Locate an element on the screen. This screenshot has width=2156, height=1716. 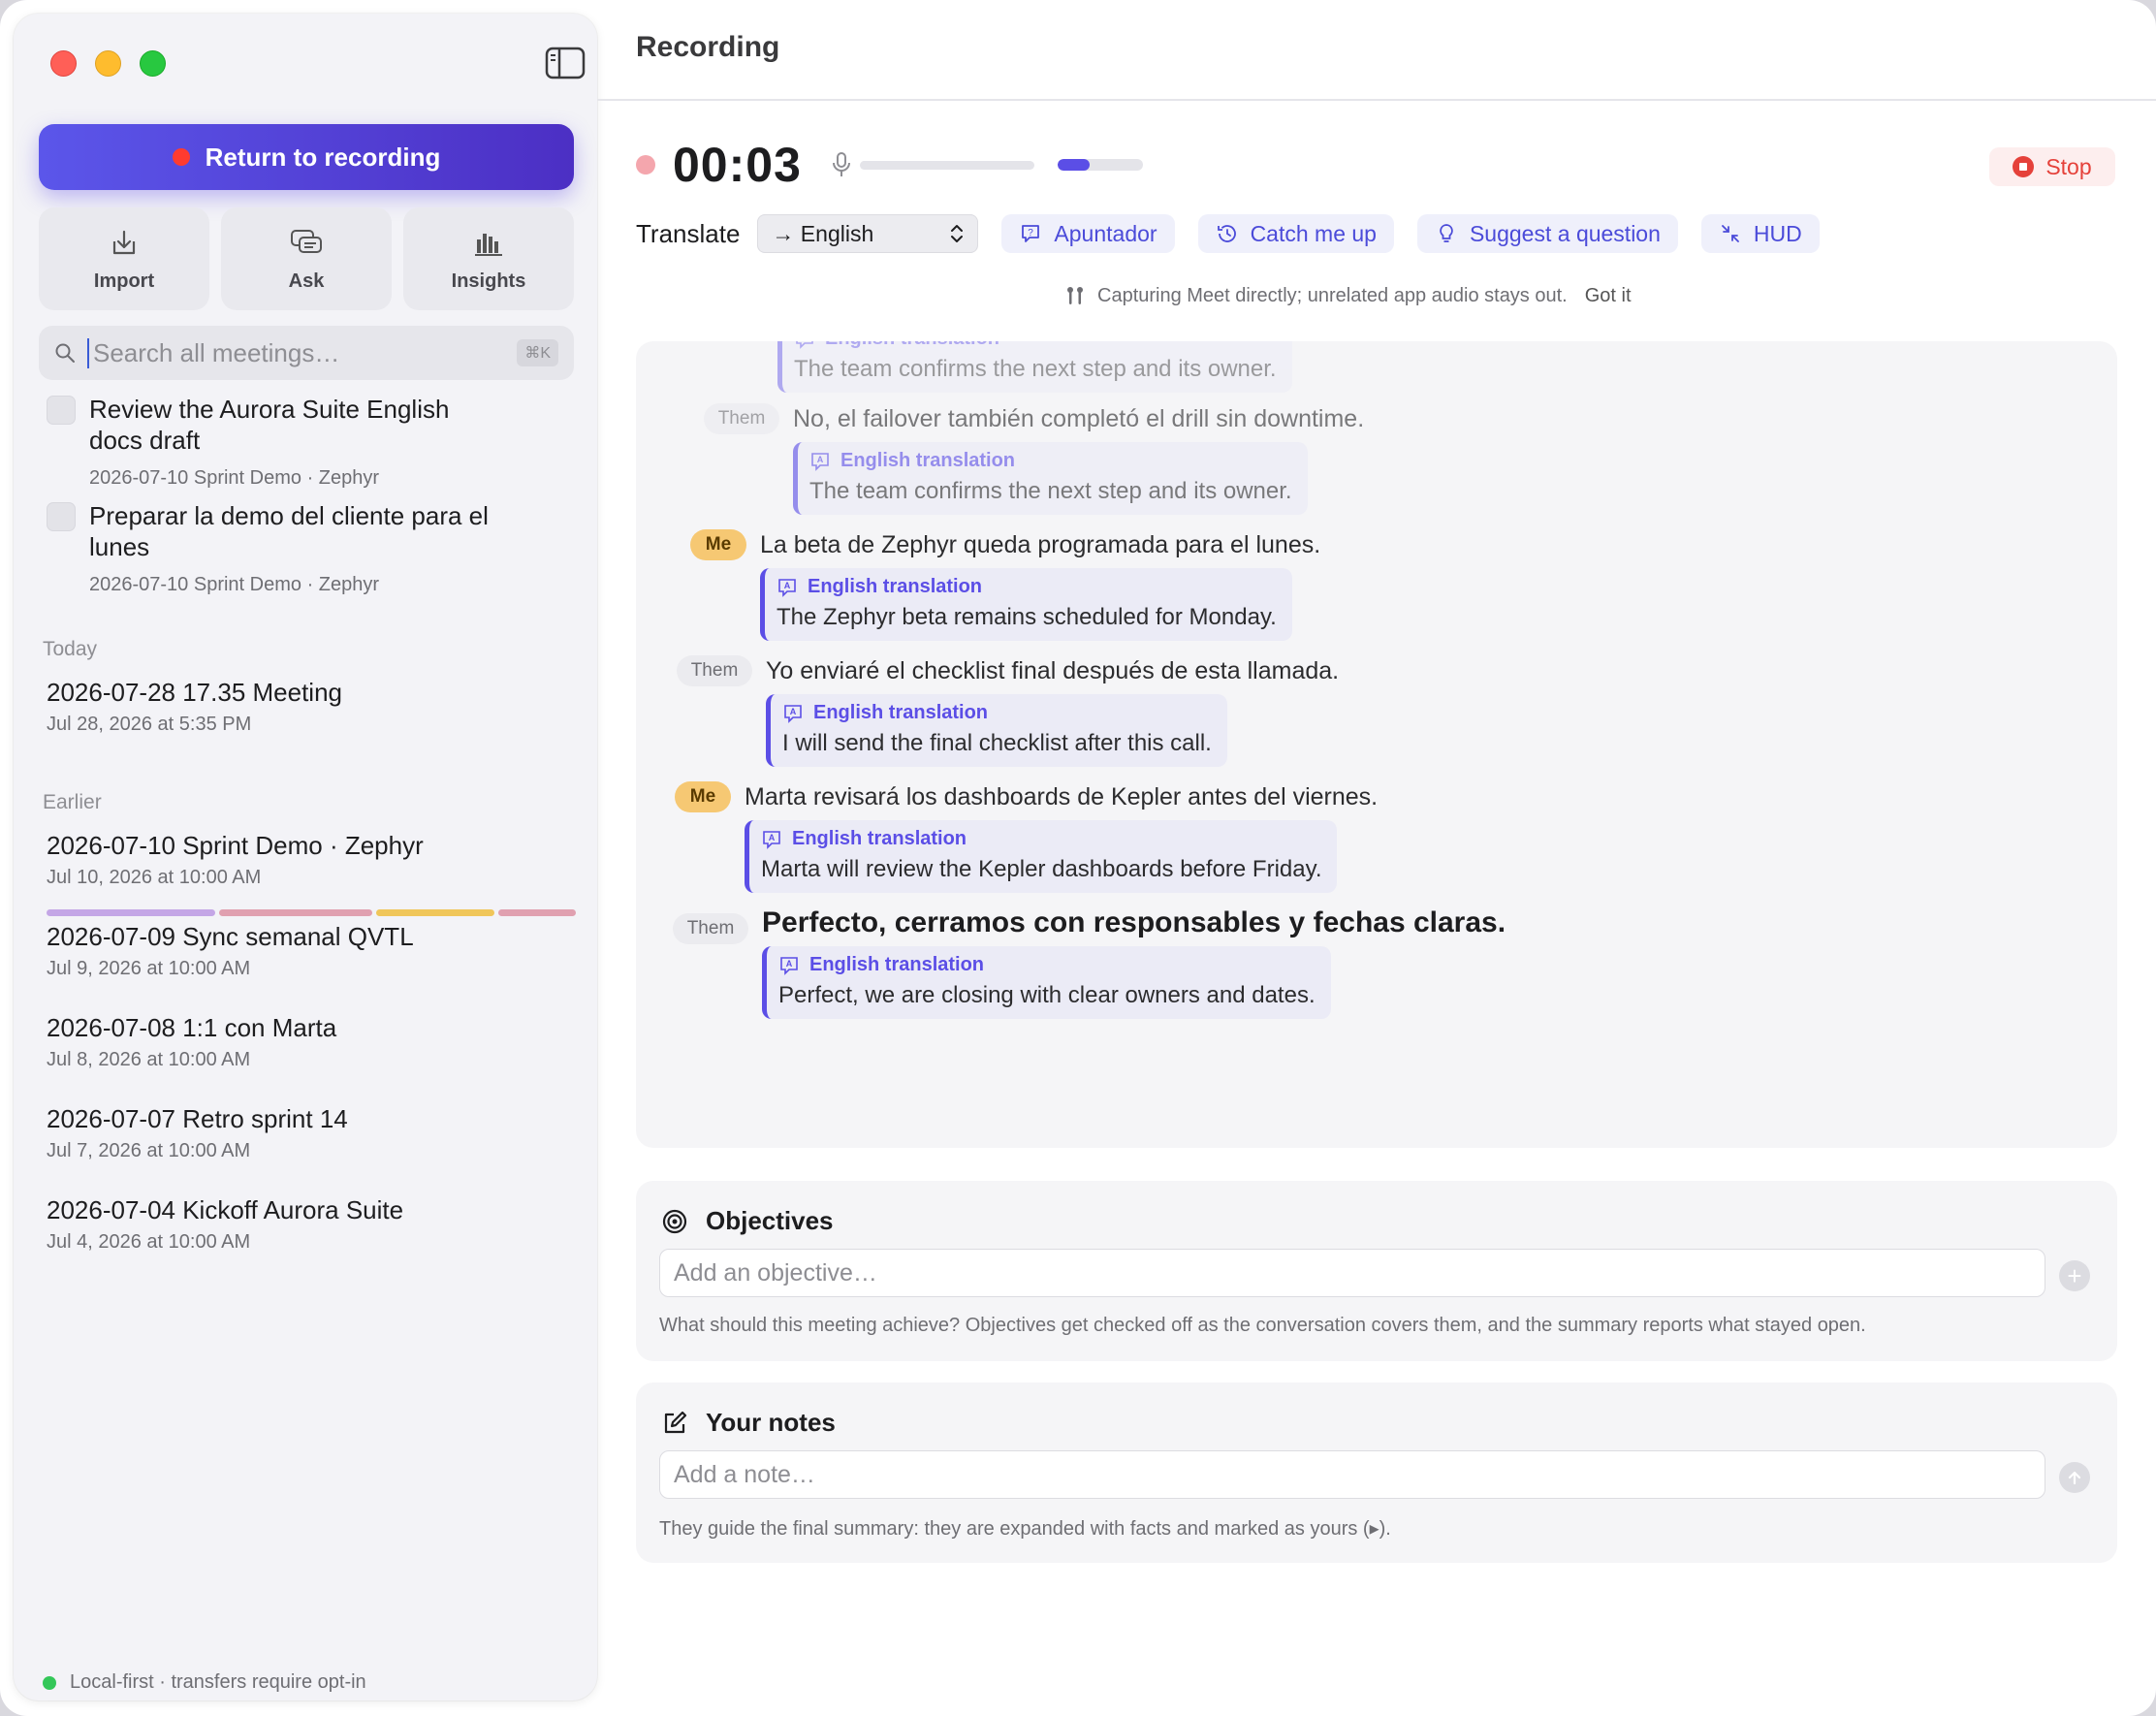
language-selected: → English is located at coordinates (823, 233).